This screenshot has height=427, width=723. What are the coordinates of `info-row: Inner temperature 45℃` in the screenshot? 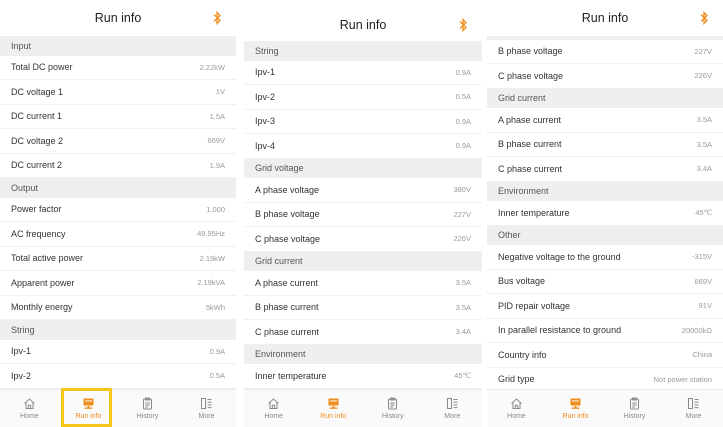 It's located at (363, 376).